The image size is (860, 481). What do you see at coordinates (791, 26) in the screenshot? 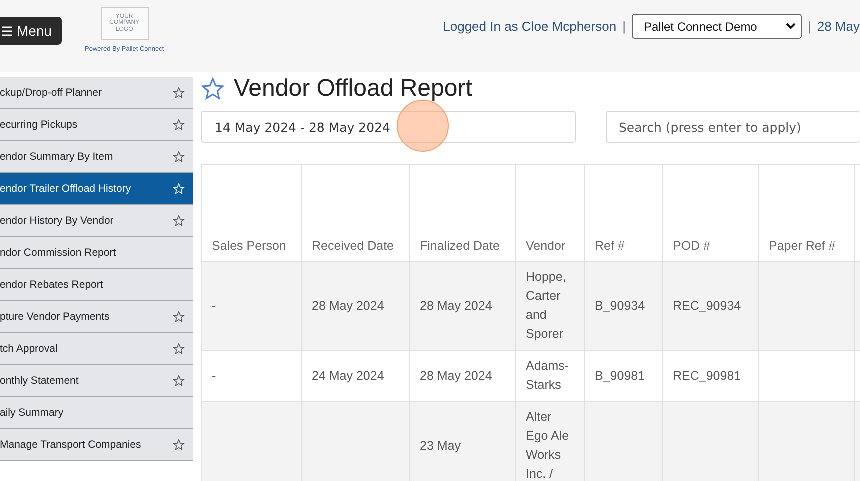
I see `chevron-down-icon` at bounding box center [791, 26].